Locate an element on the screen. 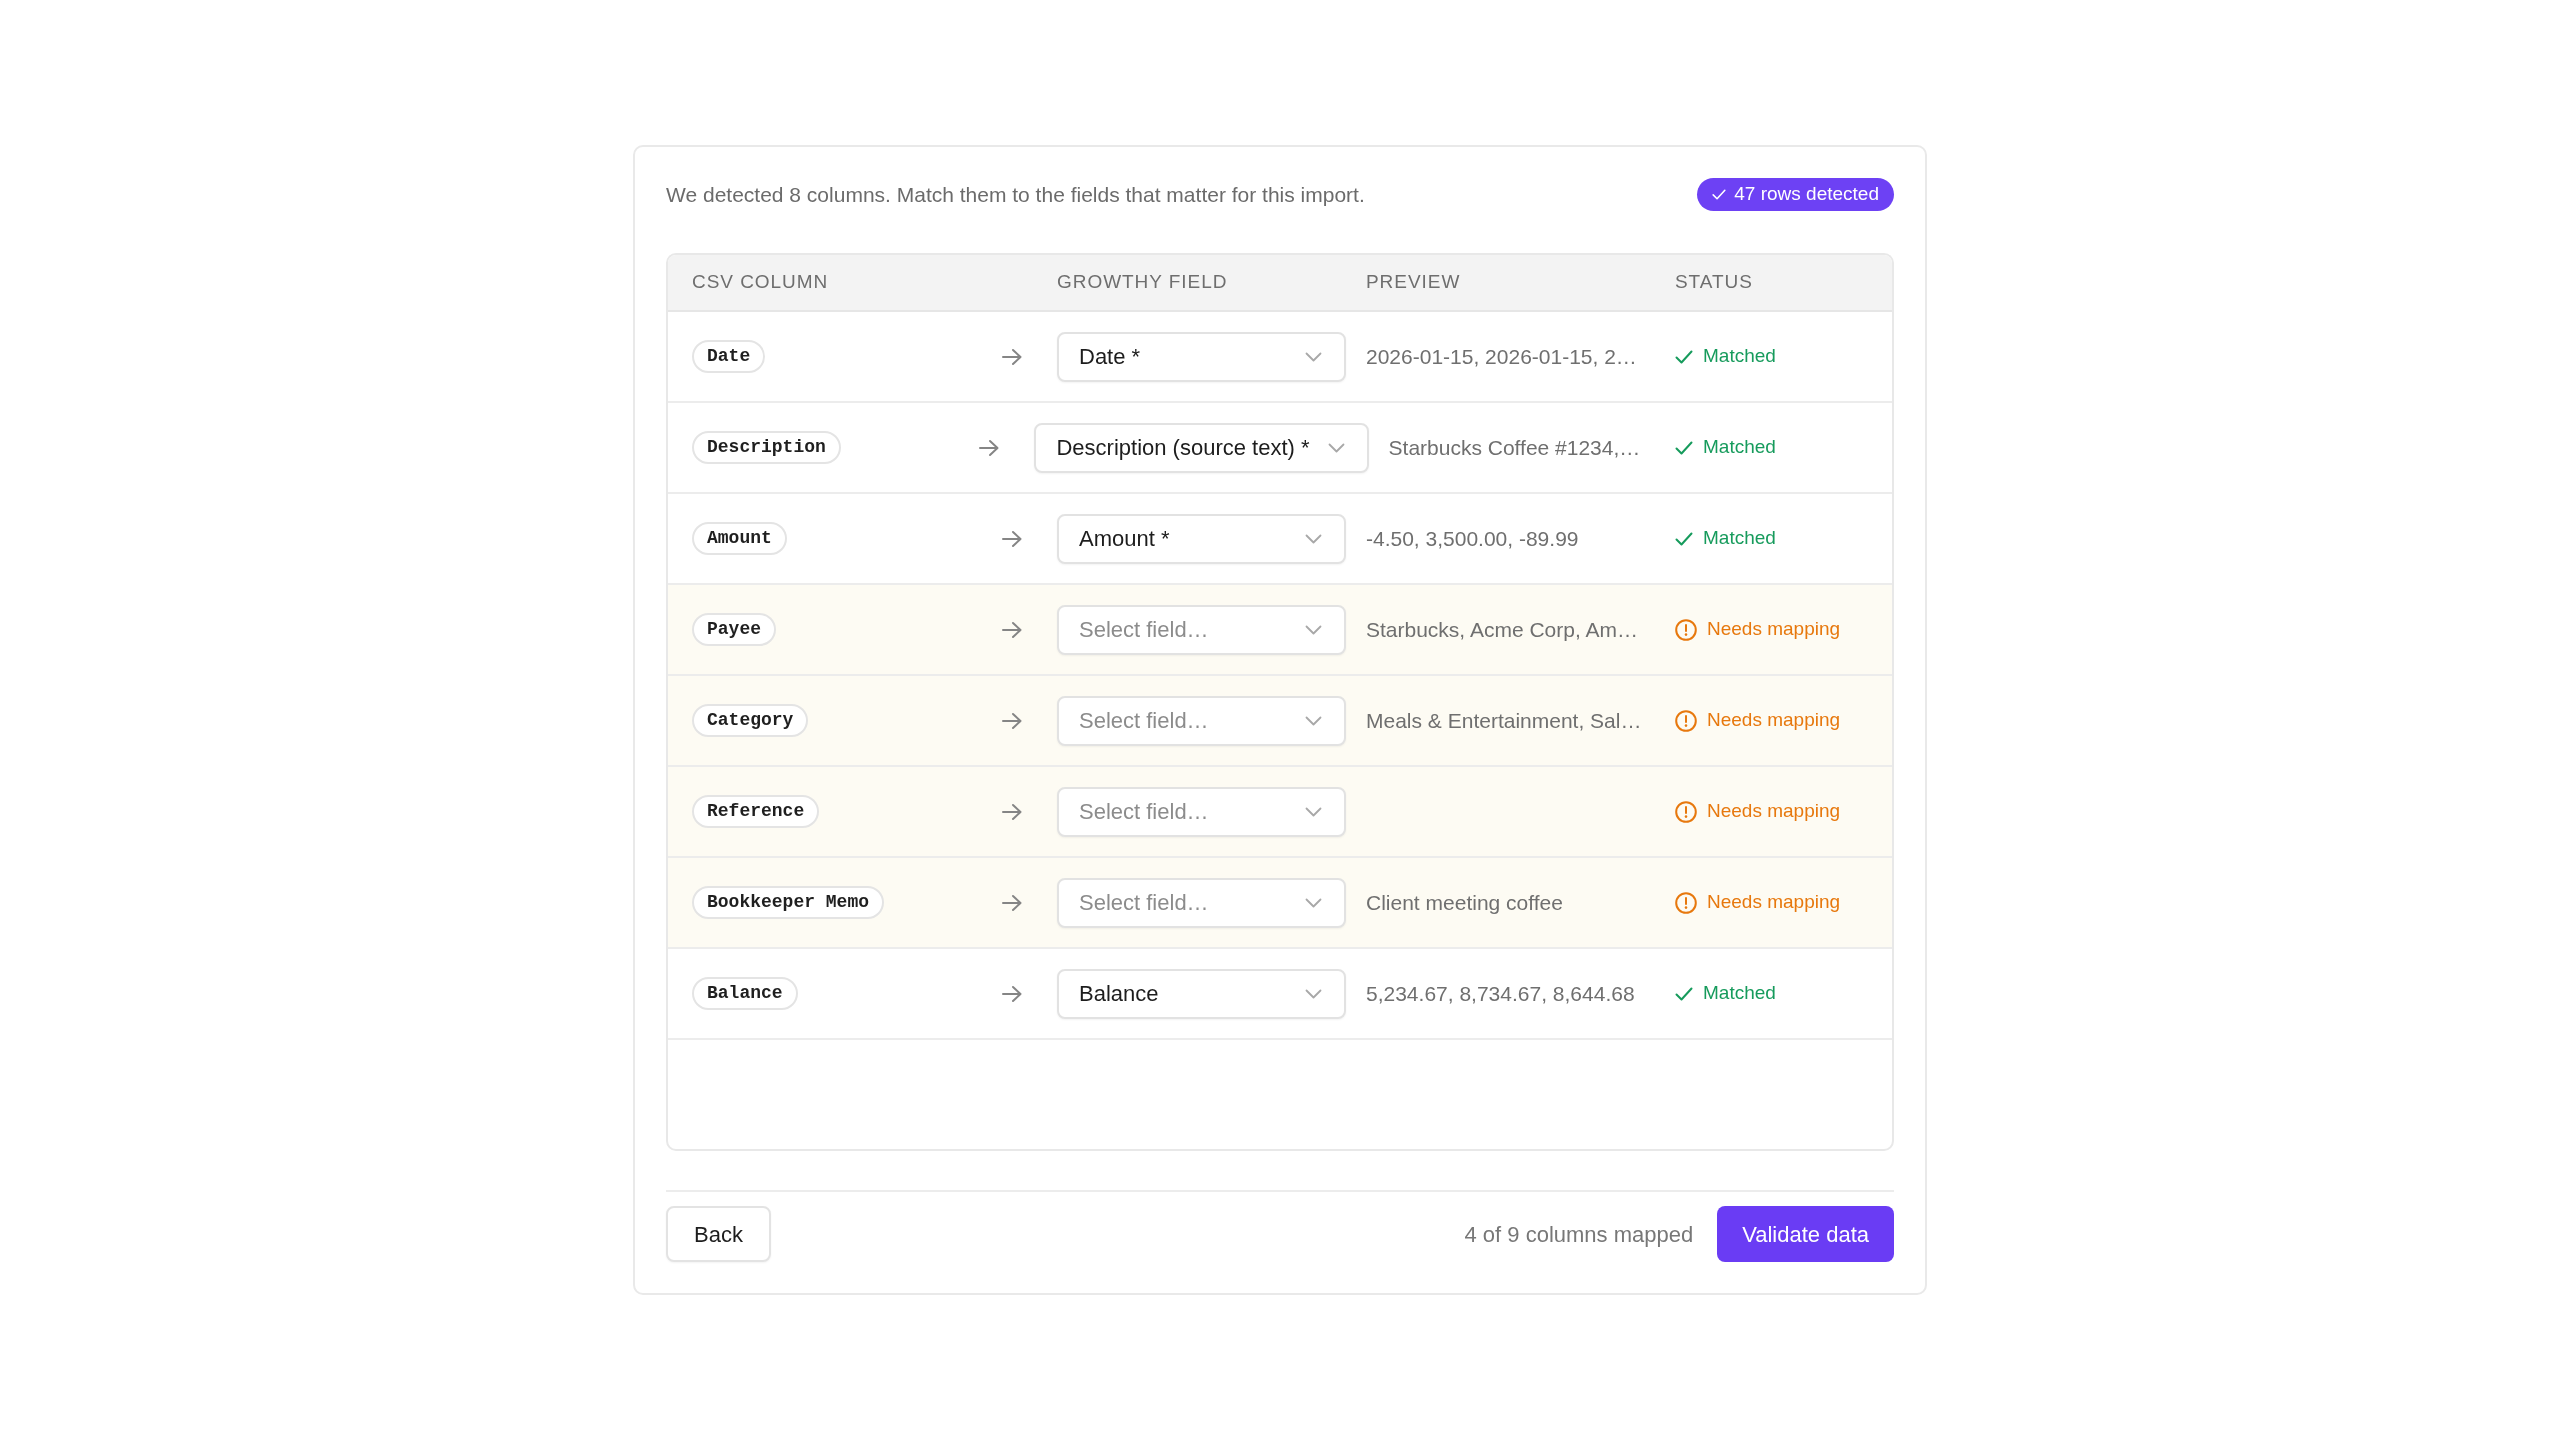 This screenshot has width=2560, height=1440. csv-column-tag: Description is located at coordinates (766, 447).